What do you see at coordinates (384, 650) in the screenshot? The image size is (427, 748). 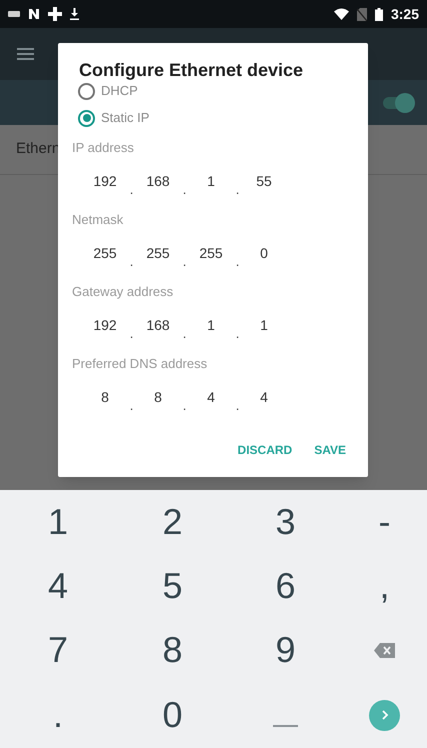 I see `backspace-icon` at bounding box center [384, 650].